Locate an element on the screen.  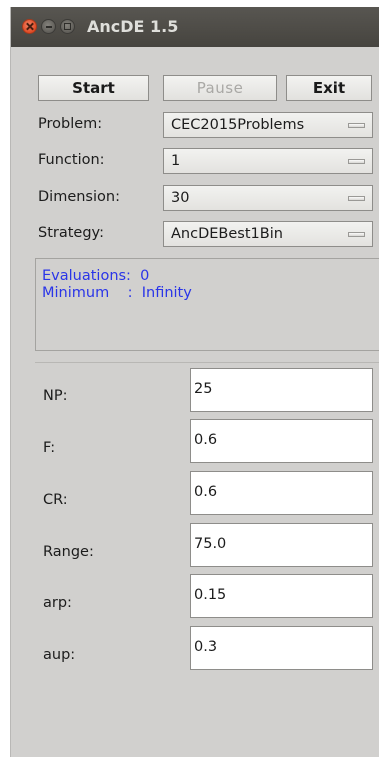
function-select: 1 is located at coordinates (268, 161).